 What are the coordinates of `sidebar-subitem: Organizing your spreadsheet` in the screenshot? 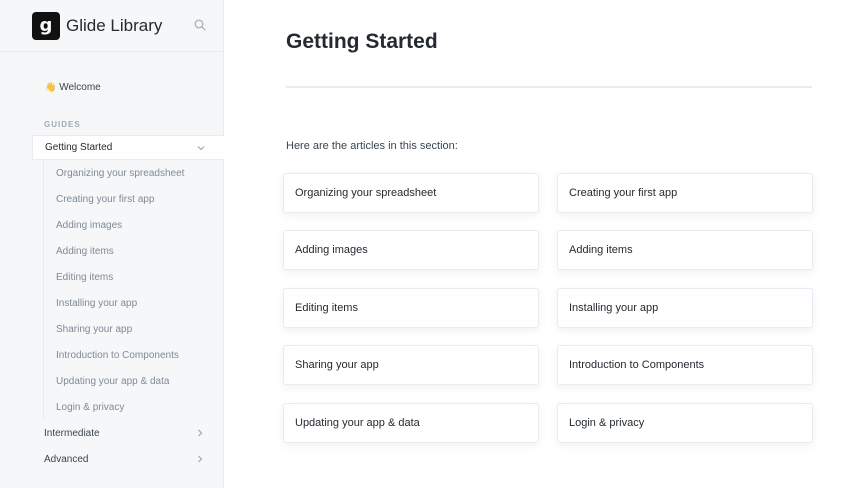 It's located at (133, 173).